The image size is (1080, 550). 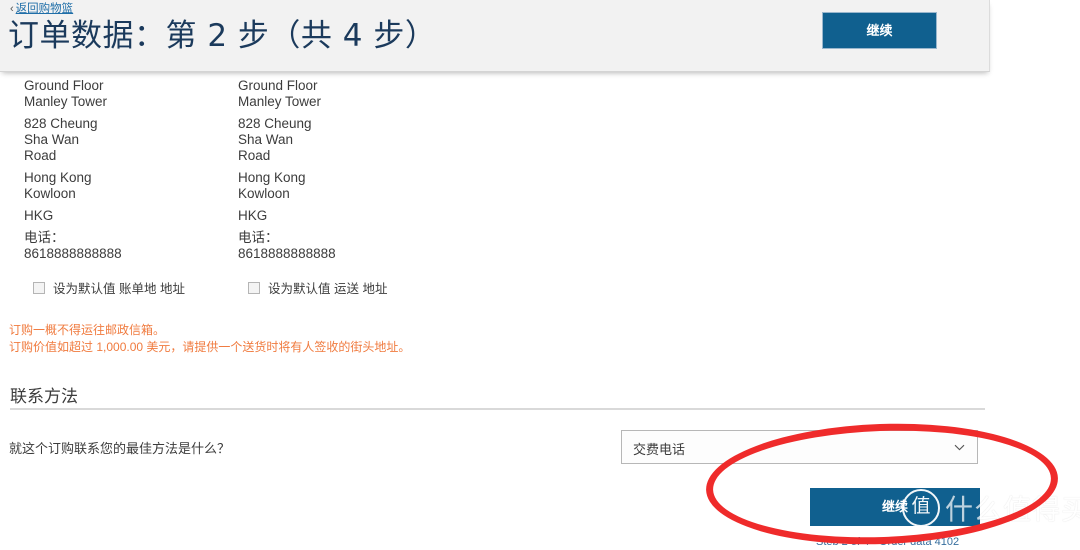 I want to click on chevron-left-icon: ‹, so click(x=12, y=9).